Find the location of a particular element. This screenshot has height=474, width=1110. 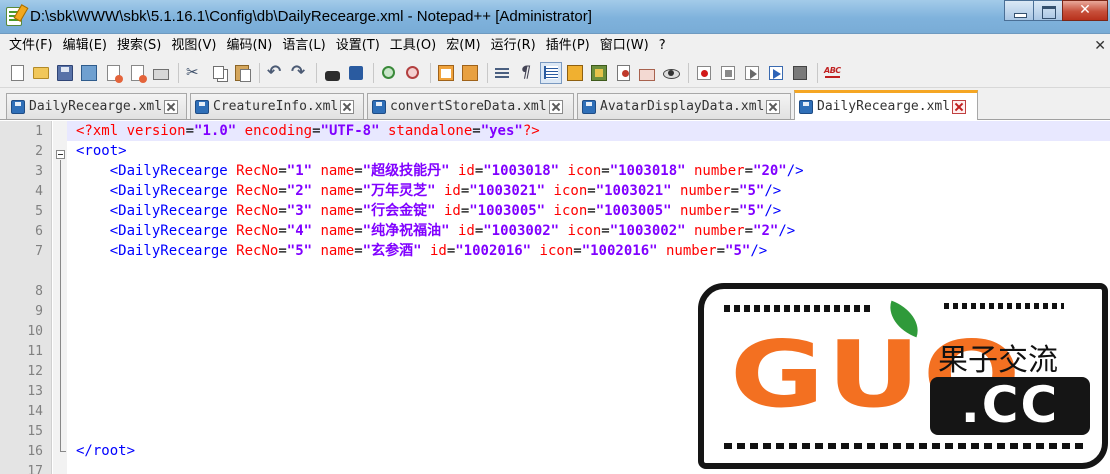

folder-workspace-button is located at coordinates (647, 73).